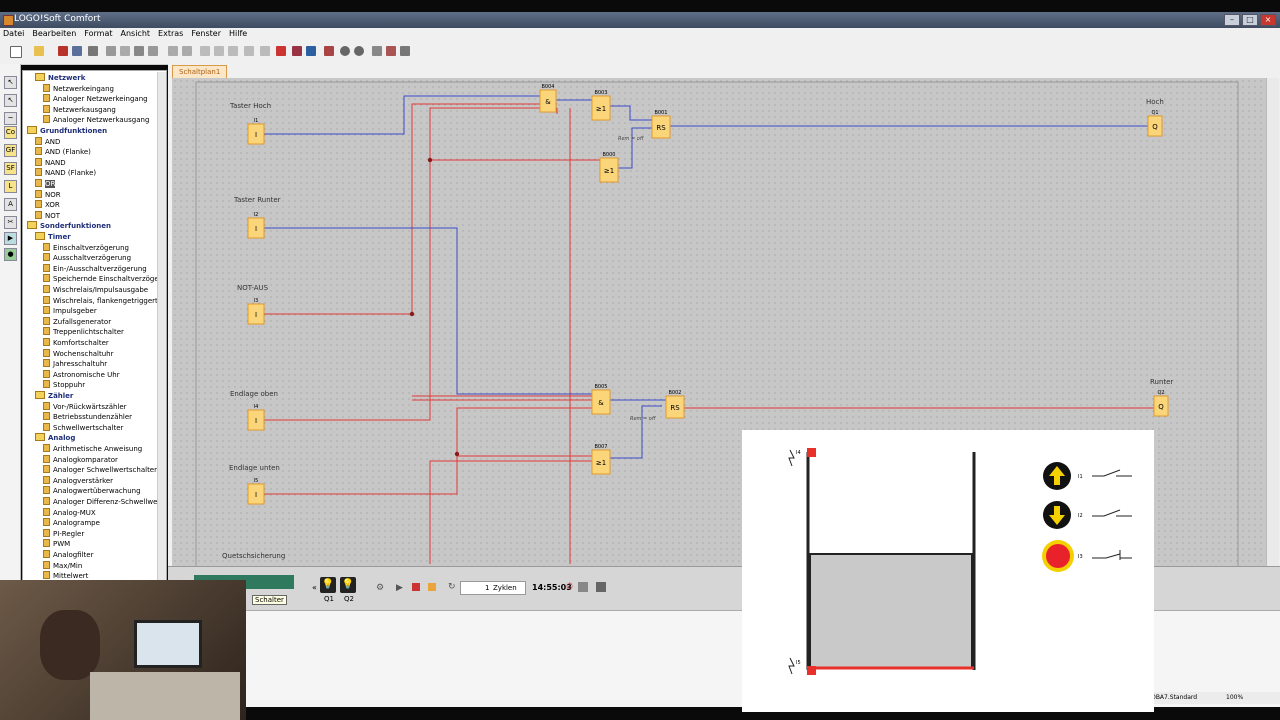  What do you see at coordinates (139, 51) in the screenshot?
I see `paste-icon` at bounding box center [139, 51].